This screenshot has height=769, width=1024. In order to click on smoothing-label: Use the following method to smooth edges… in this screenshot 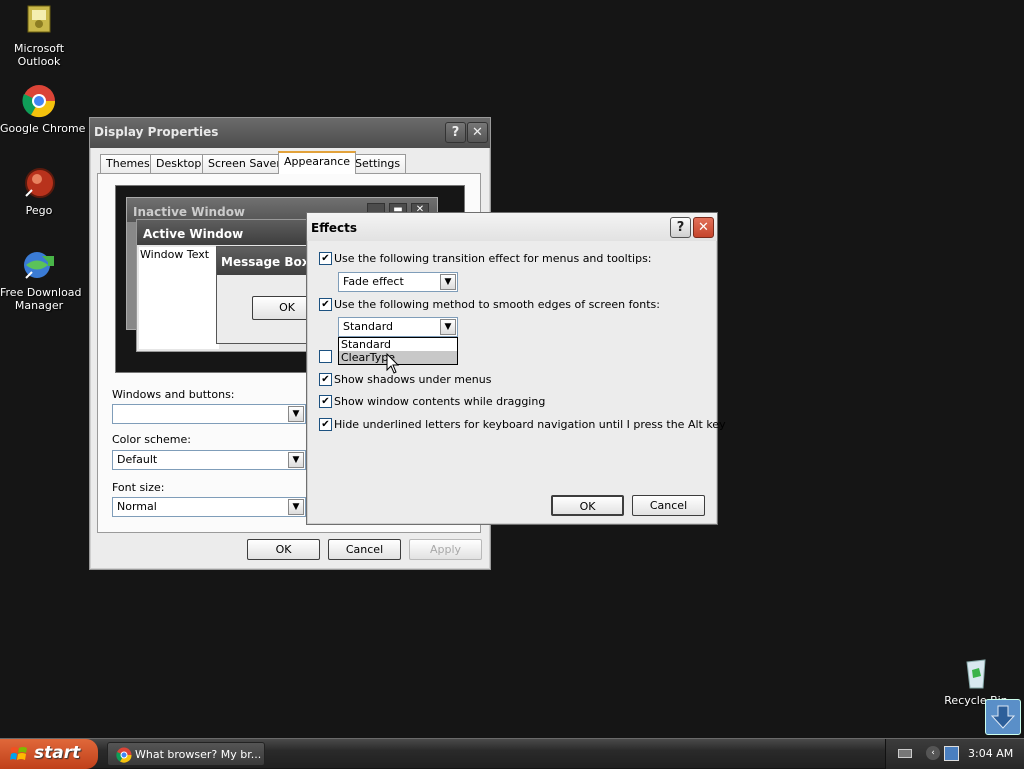, I will do `click(497, 304)`.